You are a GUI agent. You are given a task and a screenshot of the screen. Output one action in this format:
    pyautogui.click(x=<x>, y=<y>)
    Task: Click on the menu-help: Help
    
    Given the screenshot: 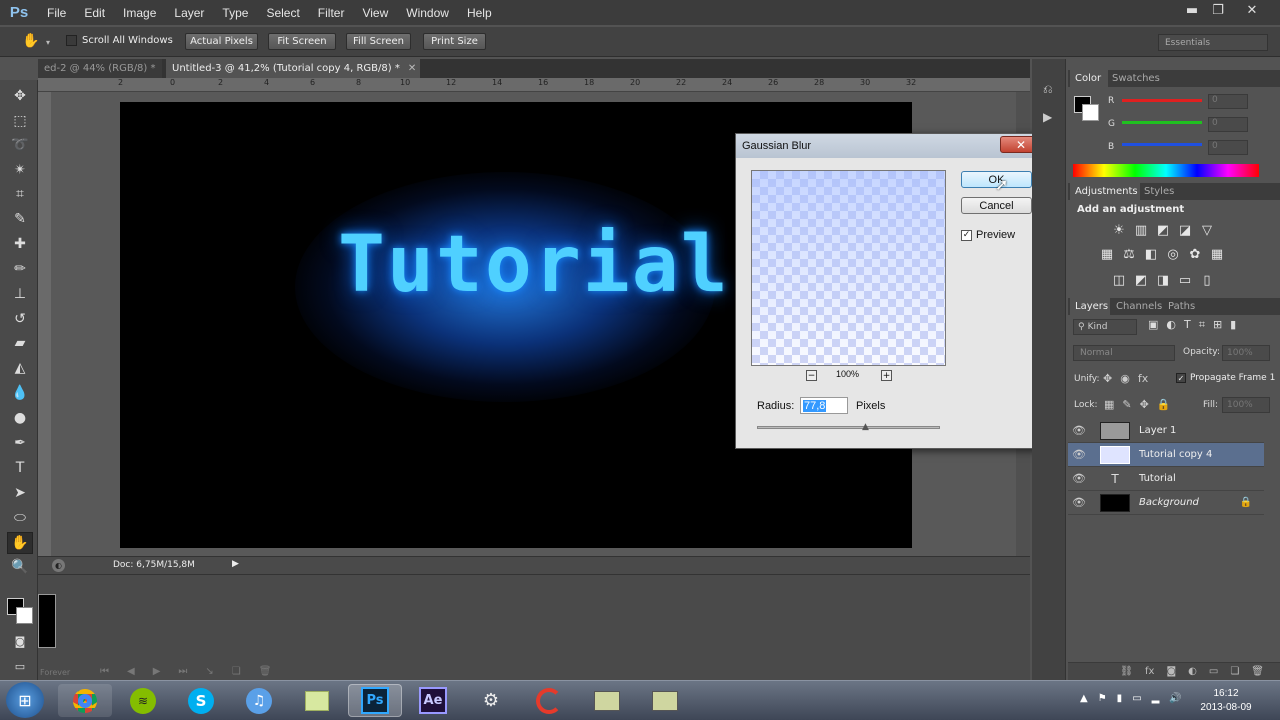 What is the action you would take?
    pyautogui.click(x=479, y=13)
    